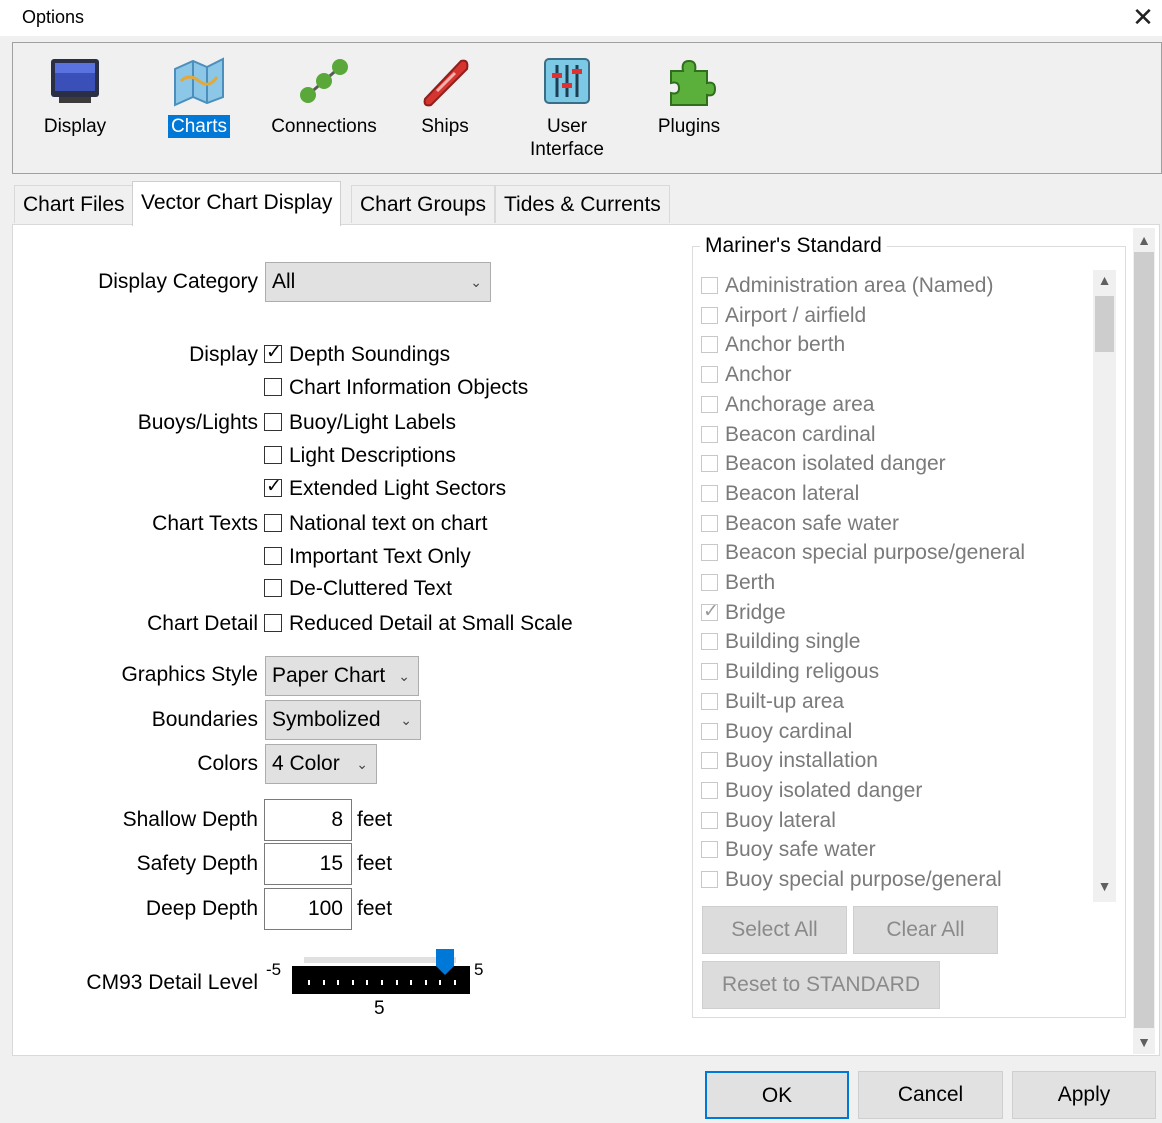  Describe the element at coordinates (274, 969) in the screenshot. I see `cm93-min-label: -5` at that location.